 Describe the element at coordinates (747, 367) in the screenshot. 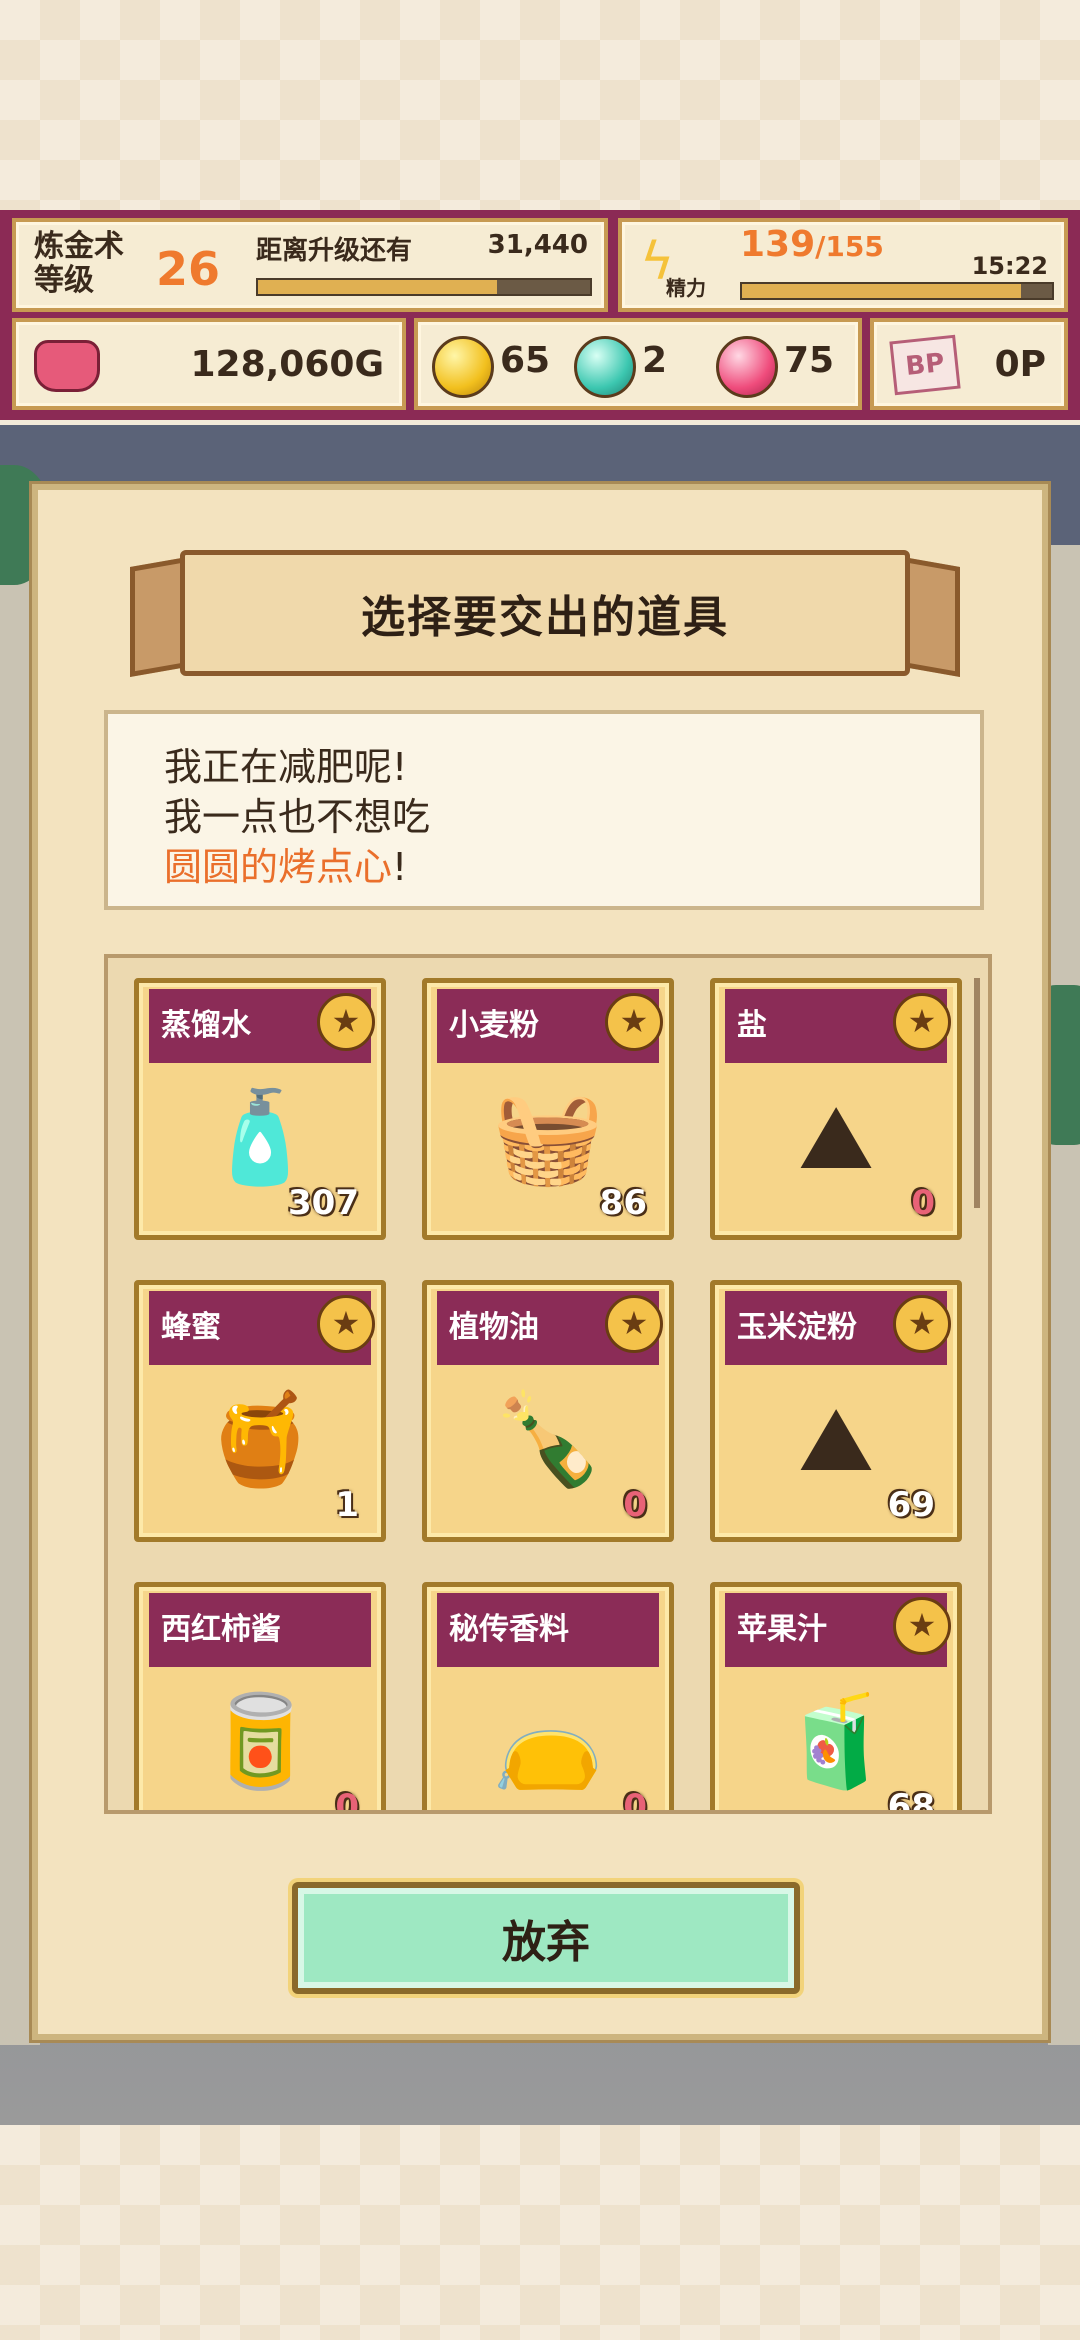

I see `pink-gem-icon` at that location.